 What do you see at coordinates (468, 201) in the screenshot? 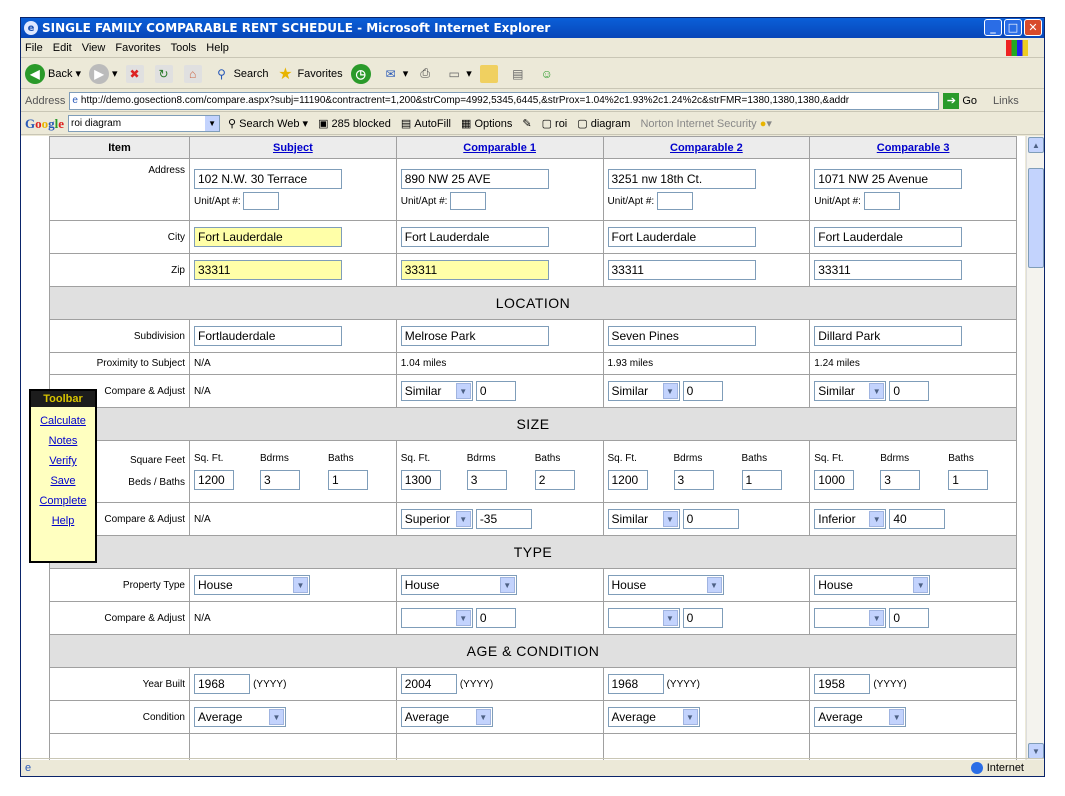
I see `comp1-unit-input` at bounding box center [468, 201].